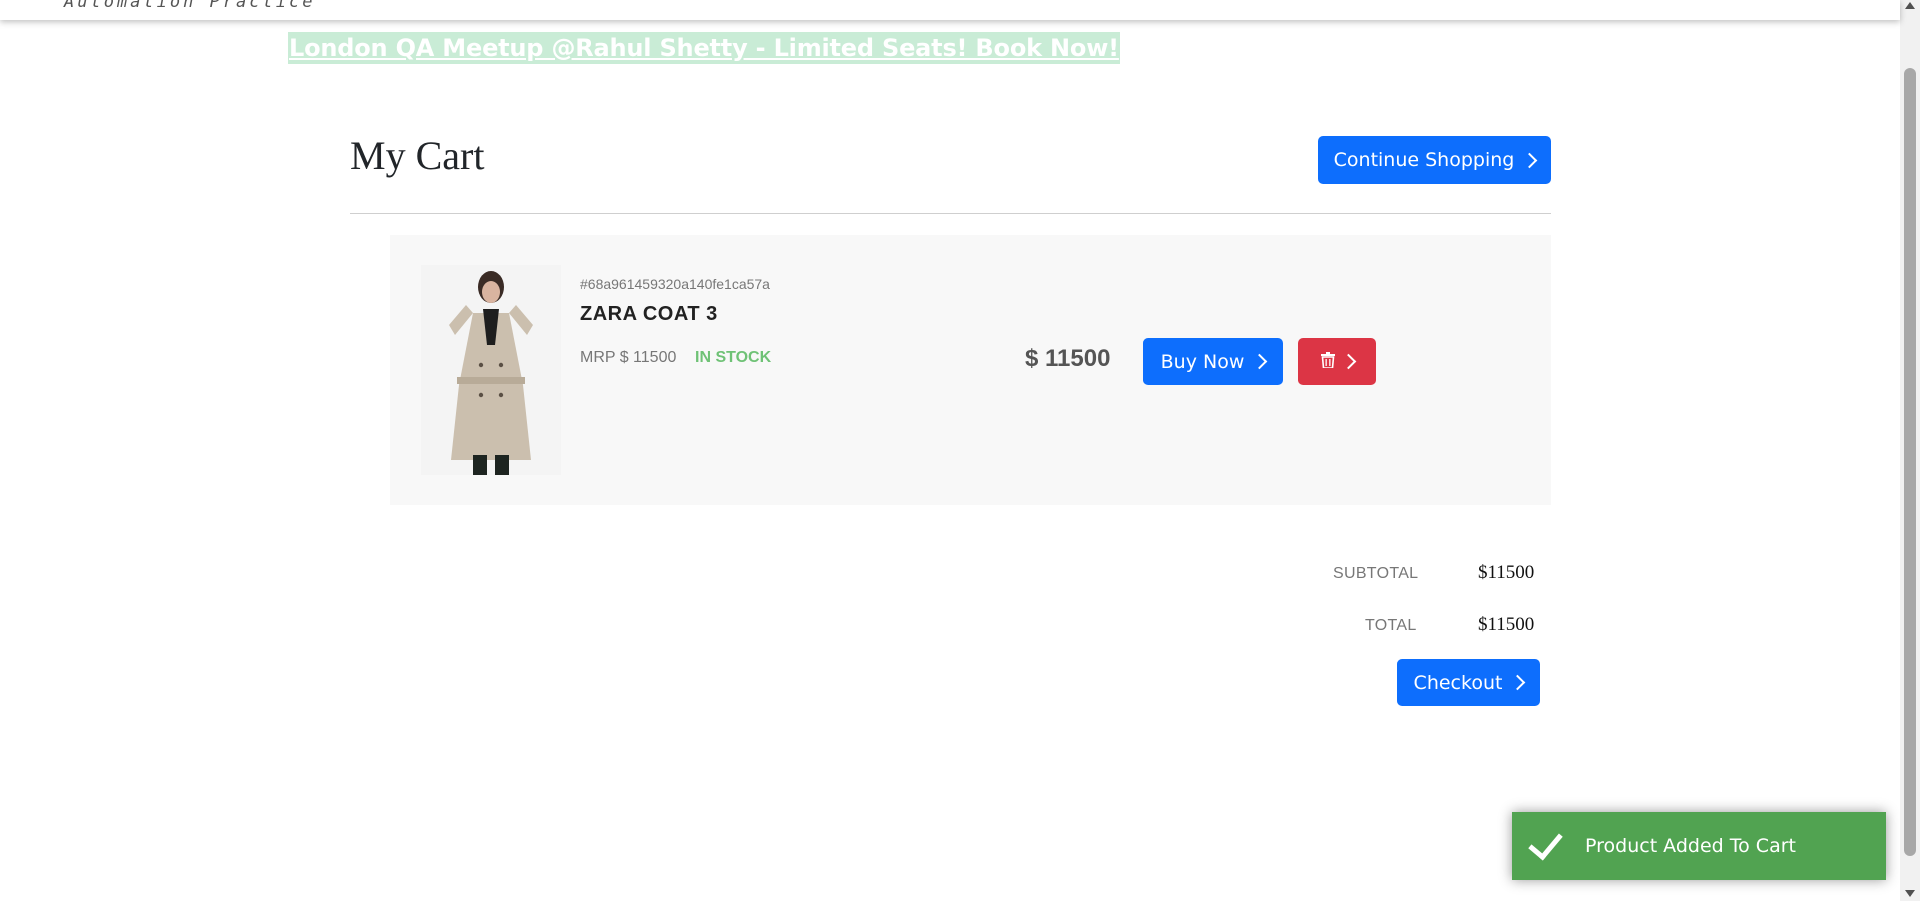 The height and width of the screenshot is (901, 1920). What do you see at coordinates (1424, 160) in the screenshot?
I see `continue-shopping-label: Continue Shopping` at bounding box center [1424, 160].